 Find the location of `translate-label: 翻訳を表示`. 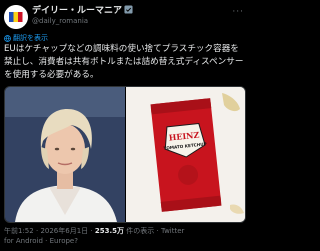

translate-label: 翻訳を表示 is located at coordinates (30, 38).